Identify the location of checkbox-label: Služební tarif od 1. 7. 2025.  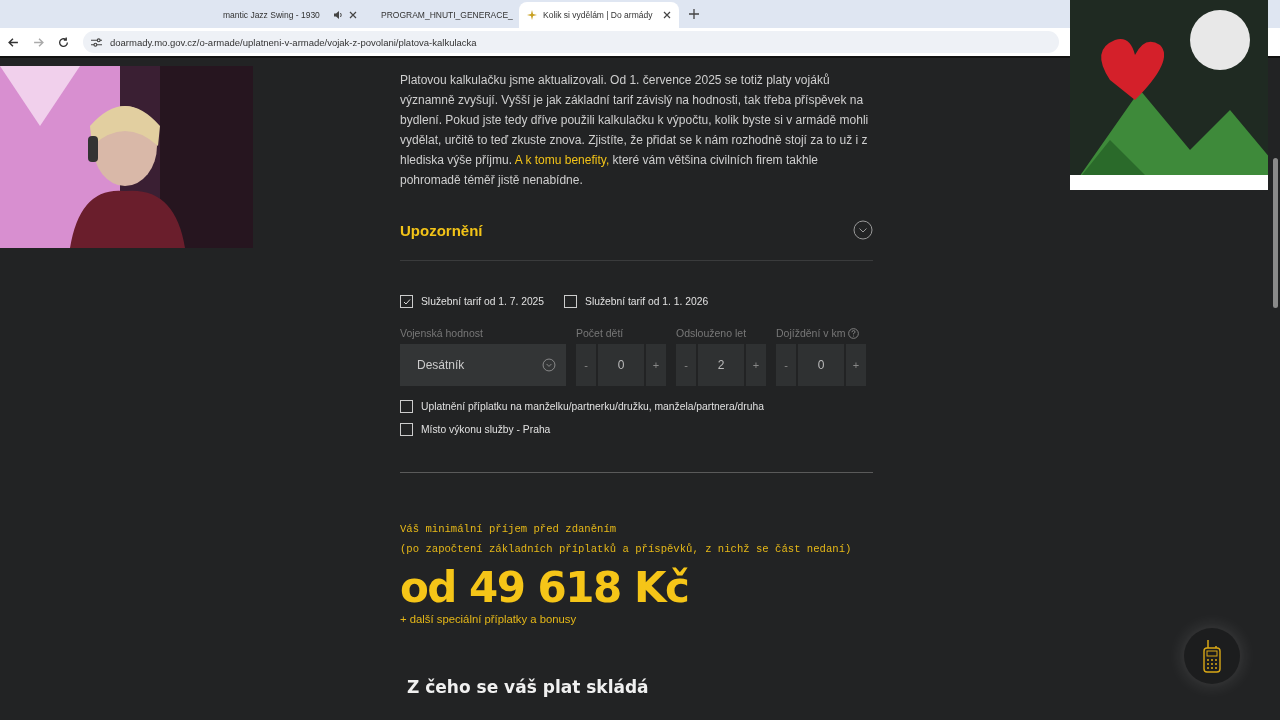
(483, 301).